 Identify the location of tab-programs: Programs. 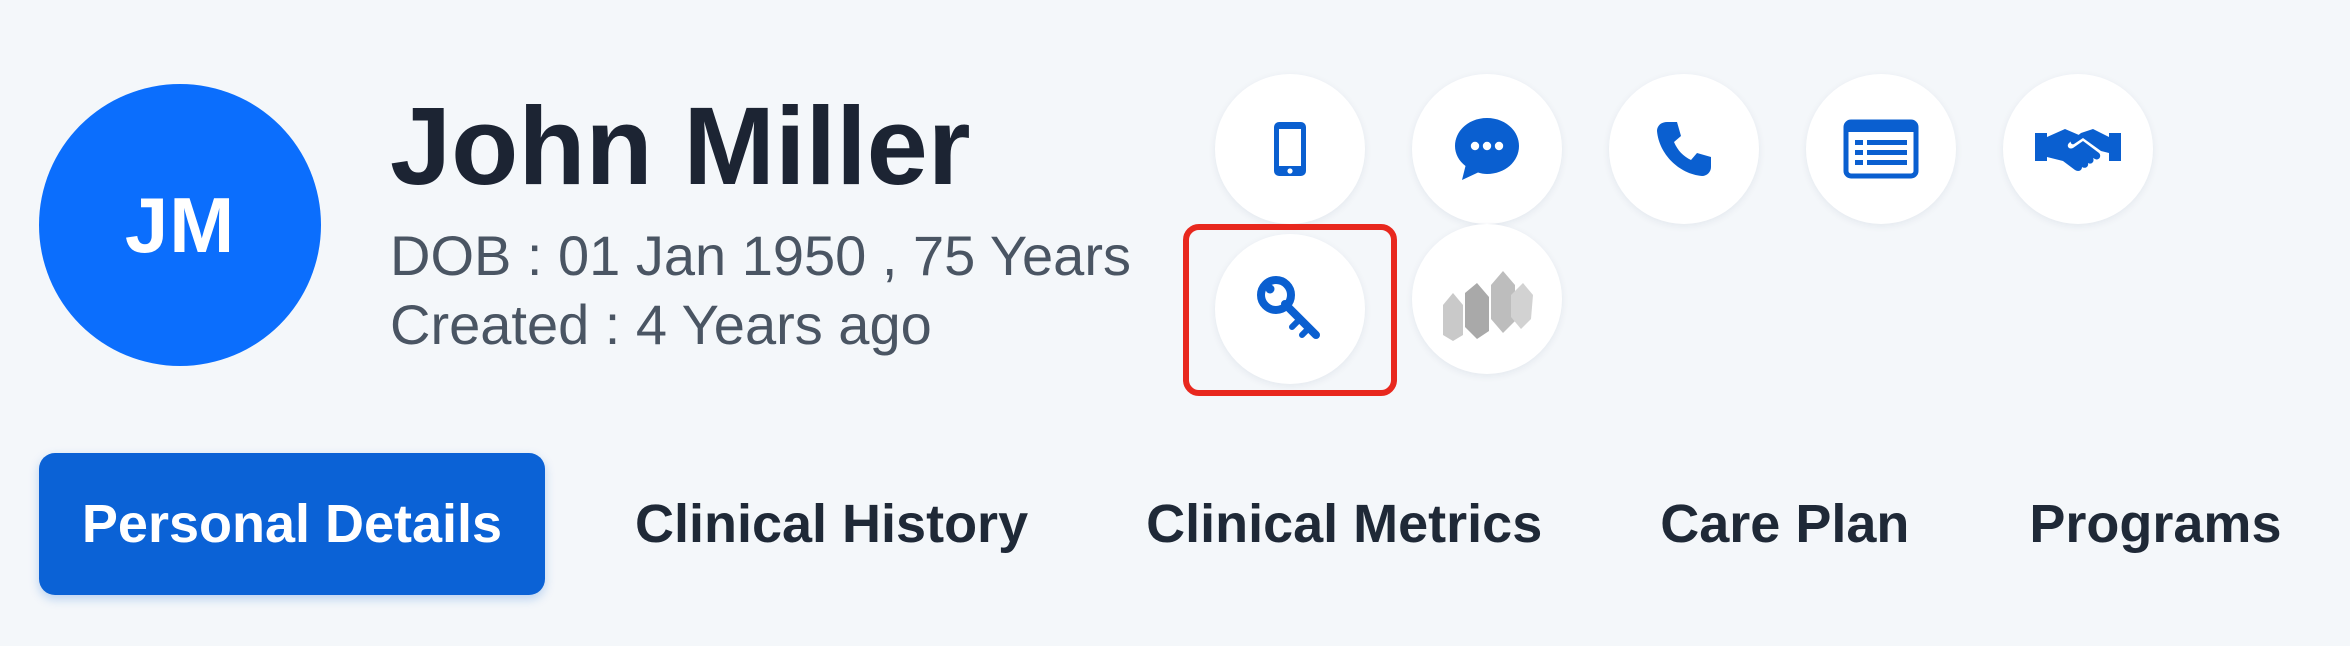
(2155, 524).